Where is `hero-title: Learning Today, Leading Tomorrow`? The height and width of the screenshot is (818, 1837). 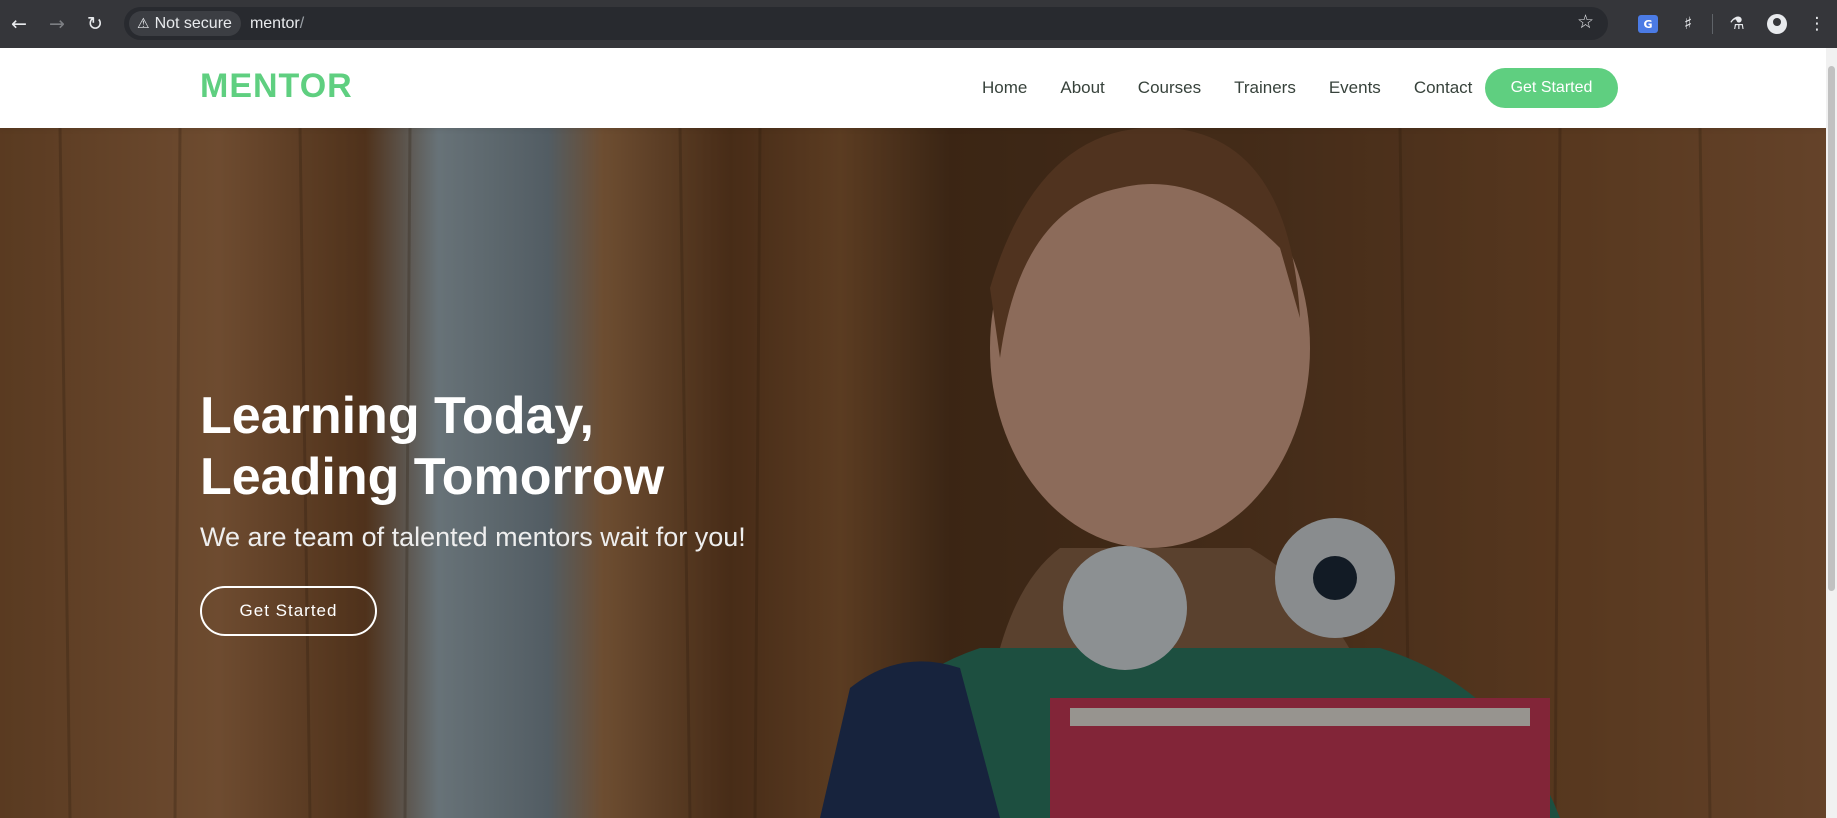
hero-title: Learning Today, Leading Tomorrow is located at coordinates (480, 447).